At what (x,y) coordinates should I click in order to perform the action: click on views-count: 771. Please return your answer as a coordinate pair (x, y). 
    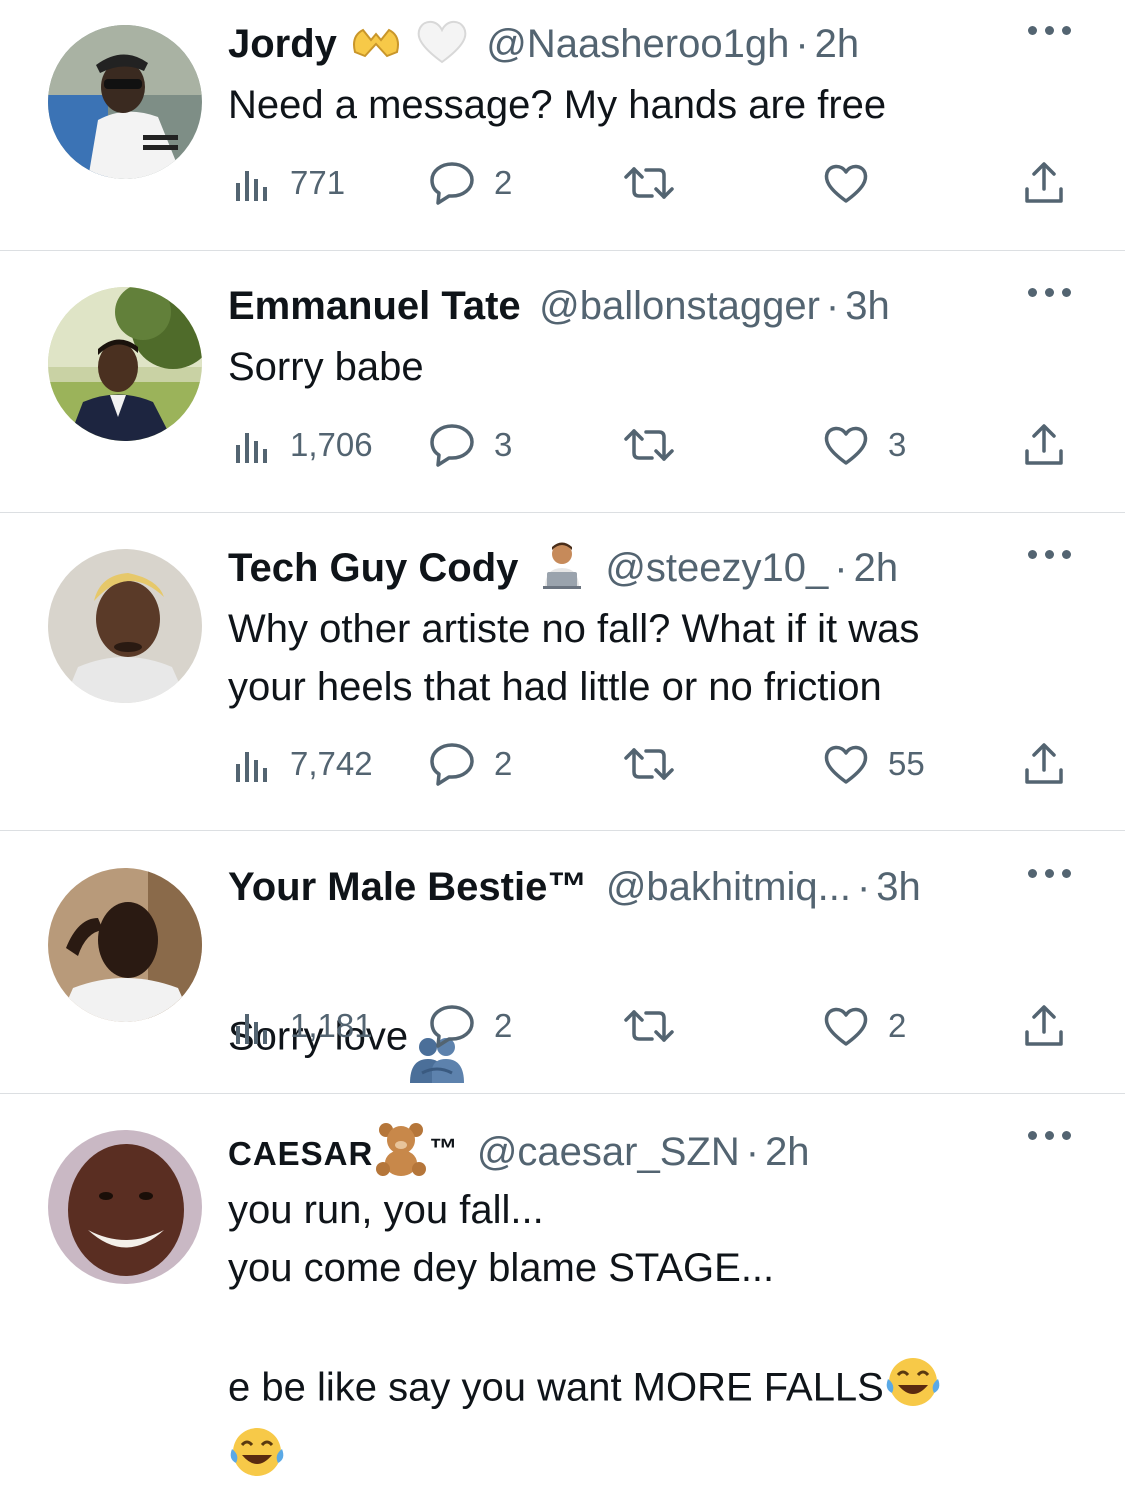
    Looking at the image, I should click on (318, 182).